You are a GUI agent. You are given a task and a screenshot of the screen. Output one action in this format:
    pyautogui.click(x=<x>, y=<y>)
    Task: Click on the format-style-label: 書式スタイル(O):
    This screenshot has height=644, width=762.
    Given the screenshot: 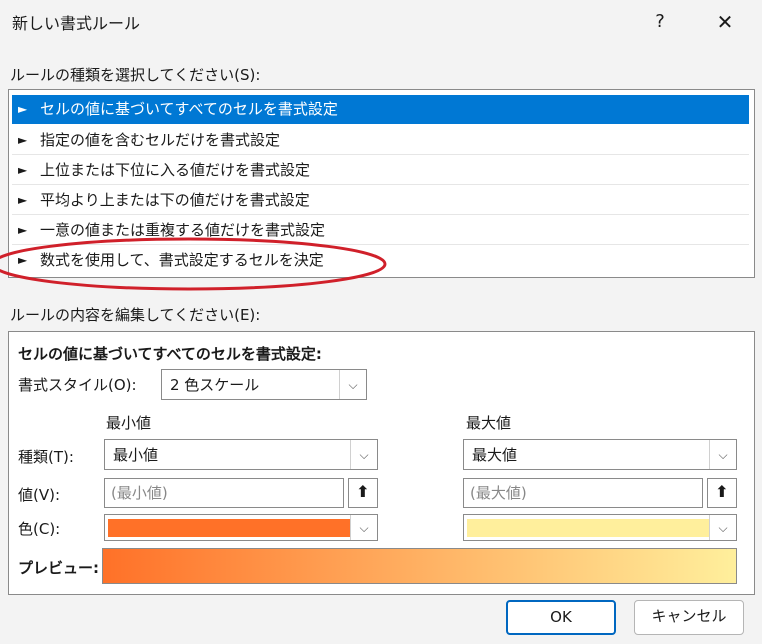 What is the action you would take?
    pyautogui.click(x=77, y=385)
    